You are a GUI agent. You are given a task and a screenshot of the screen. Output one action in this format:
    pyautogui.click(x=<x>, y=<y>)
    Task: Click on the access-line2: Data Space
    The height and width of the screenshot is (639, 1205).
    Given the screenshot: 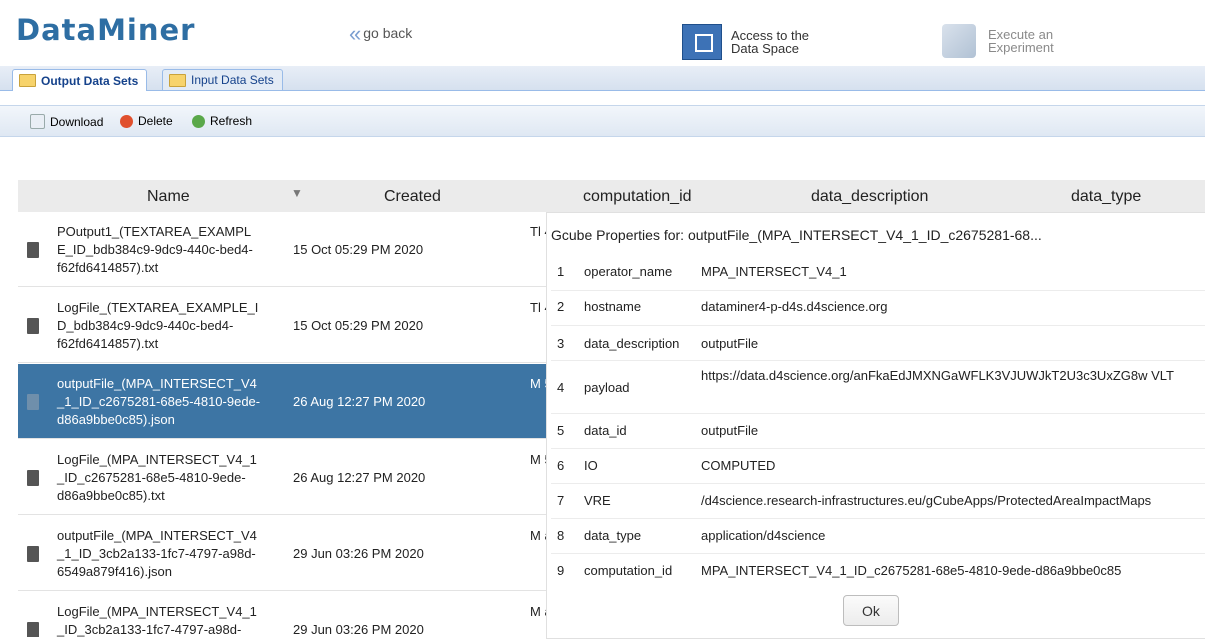 What is the action you would take?
    pyautogui.click(x=765, y=48)
    